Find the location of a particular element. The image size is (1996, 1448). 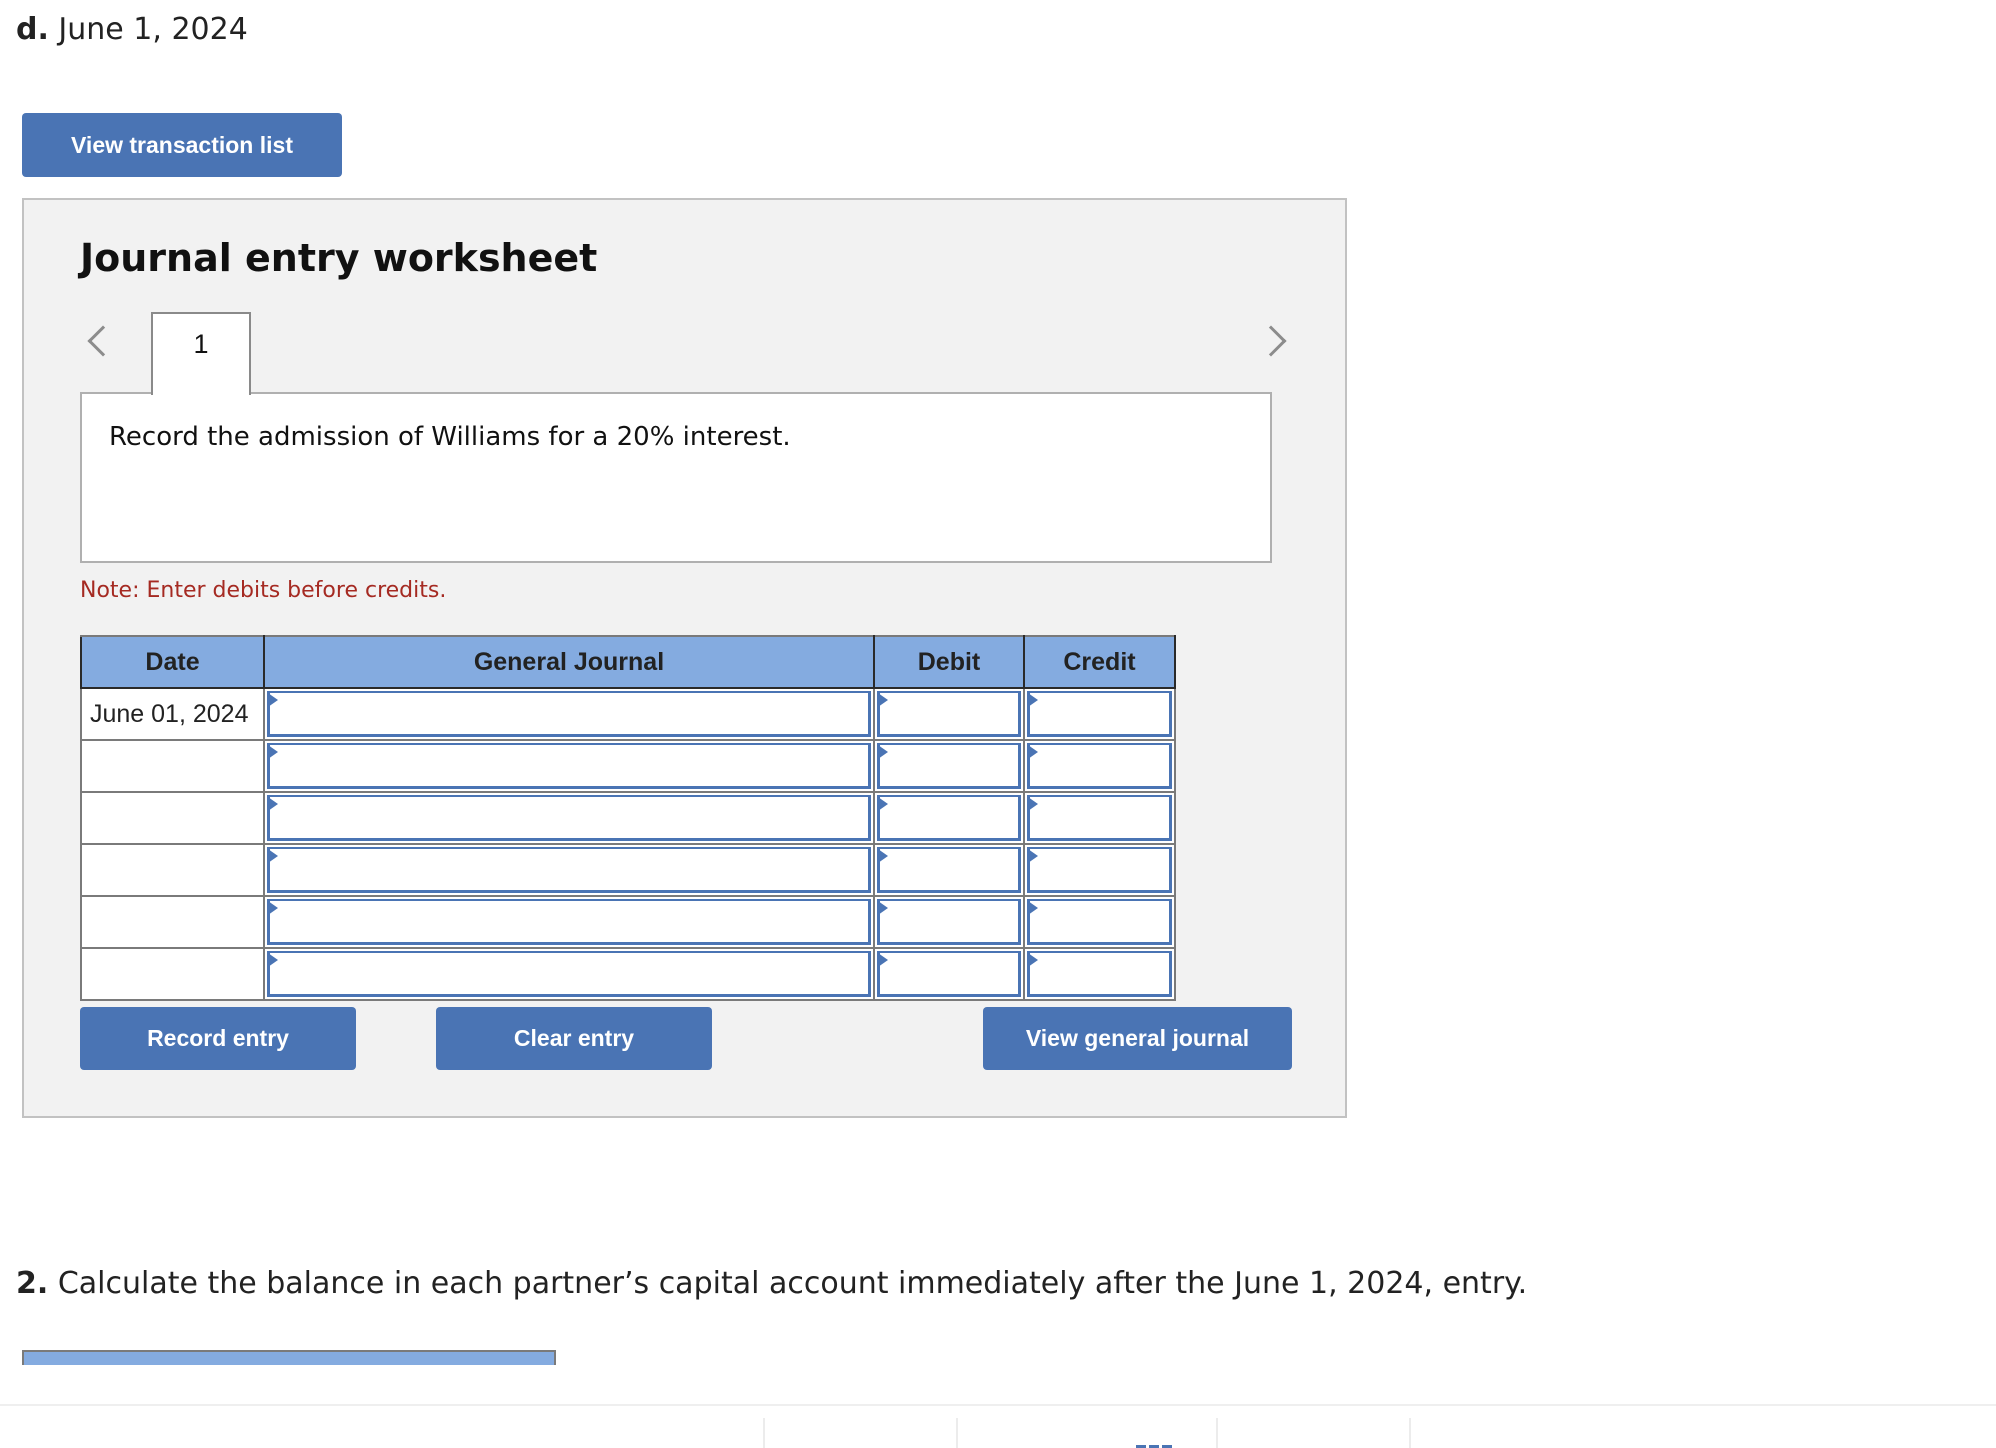

view-transaction-list-button: View transaction list is located at coordinates (182, 145).